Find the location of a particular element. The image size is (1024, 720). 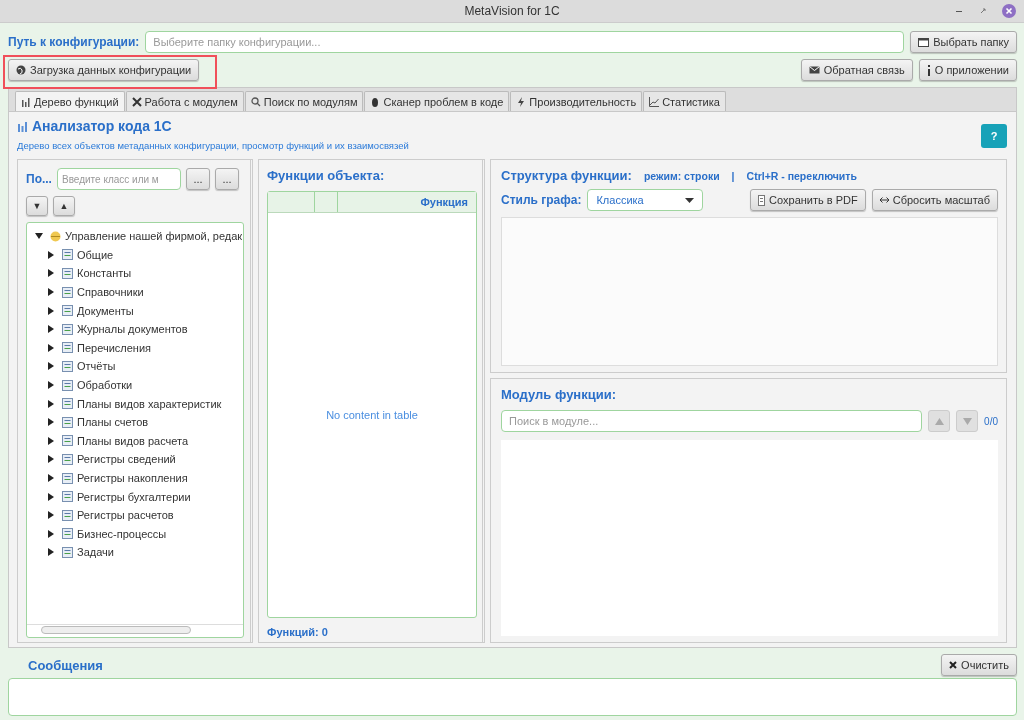

tree-item: Управление нашей фирмой, редак is located at coordinates (154, 236).